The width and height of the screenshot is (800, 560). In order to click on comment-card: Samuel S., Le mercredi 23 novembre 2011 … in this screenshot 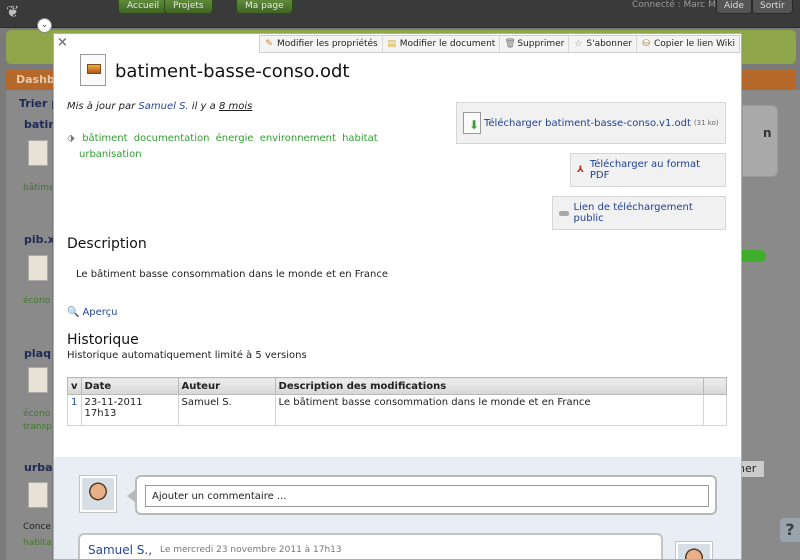, I will do `click(370, 546)`.